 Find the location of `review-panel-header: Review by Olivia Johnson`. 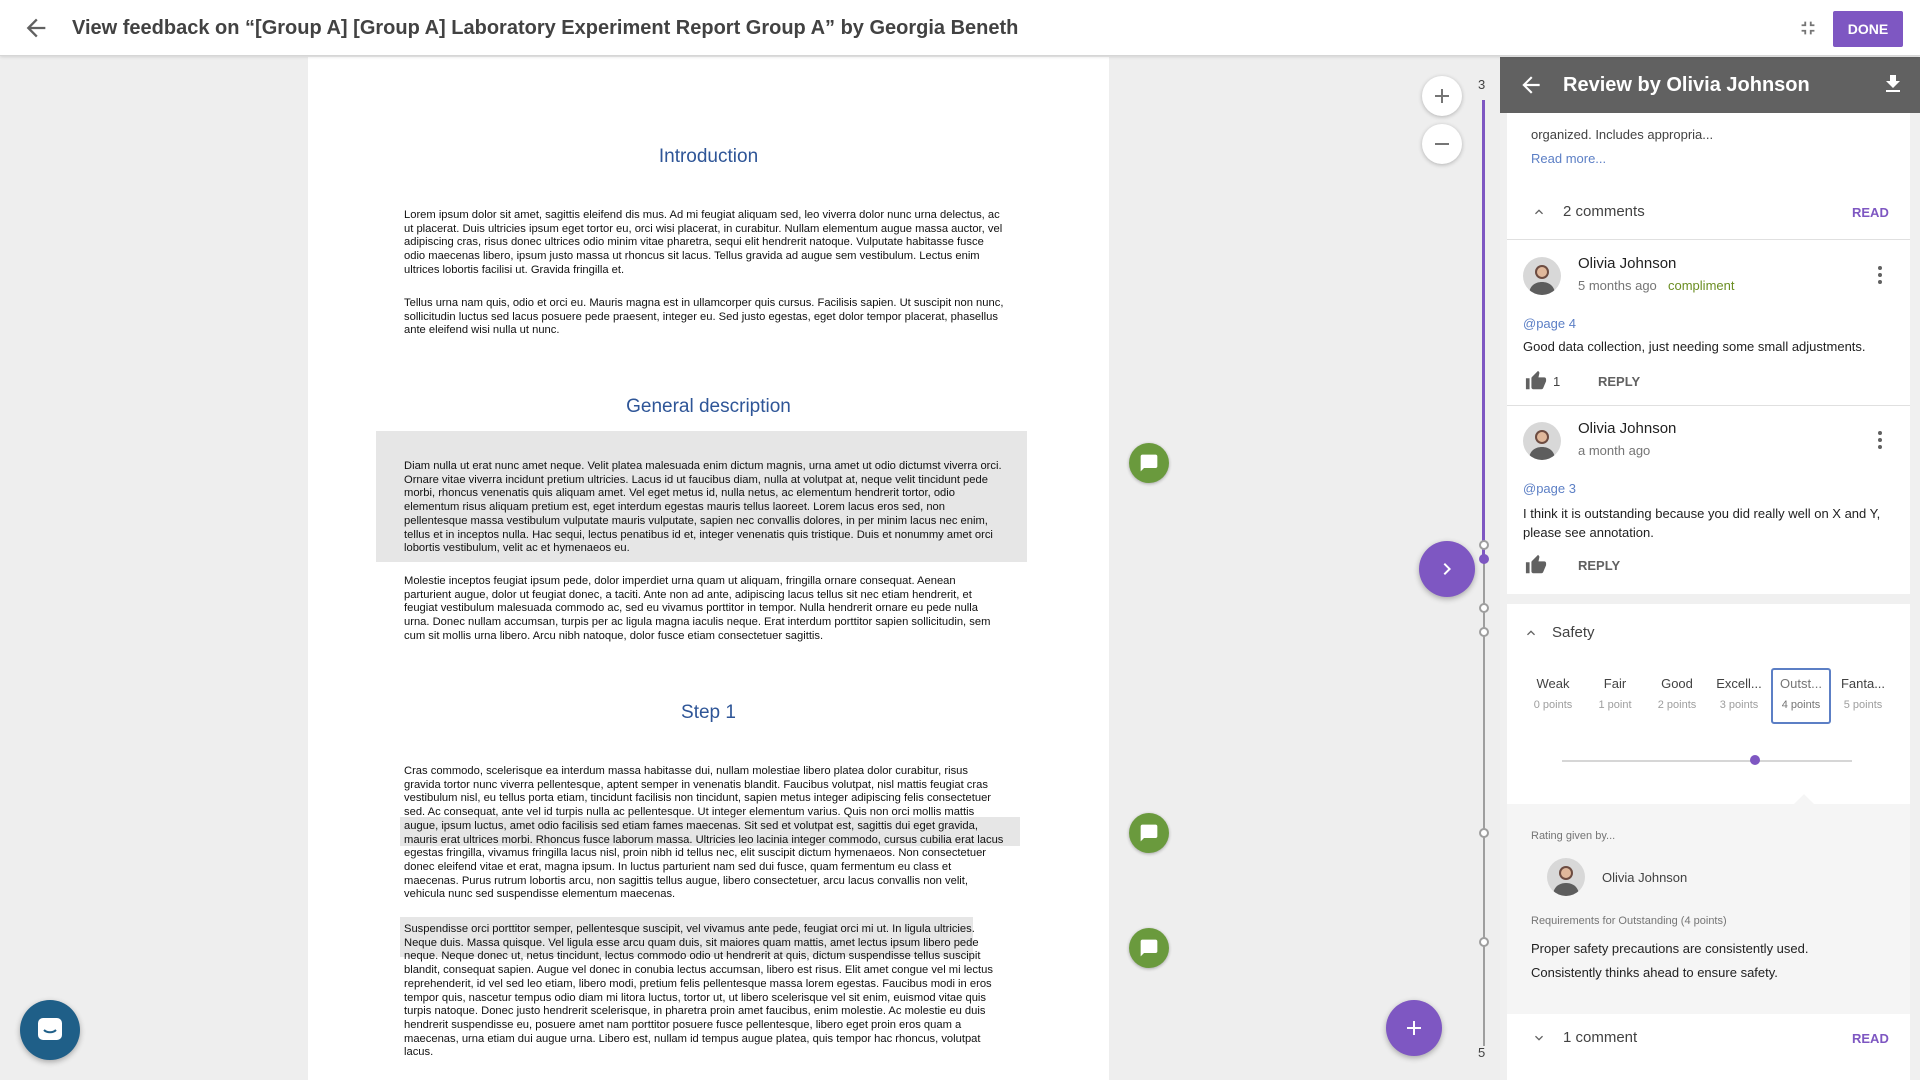

review-panel-header: Review by Olivia Johnson is located at coordinates (1710, 85).